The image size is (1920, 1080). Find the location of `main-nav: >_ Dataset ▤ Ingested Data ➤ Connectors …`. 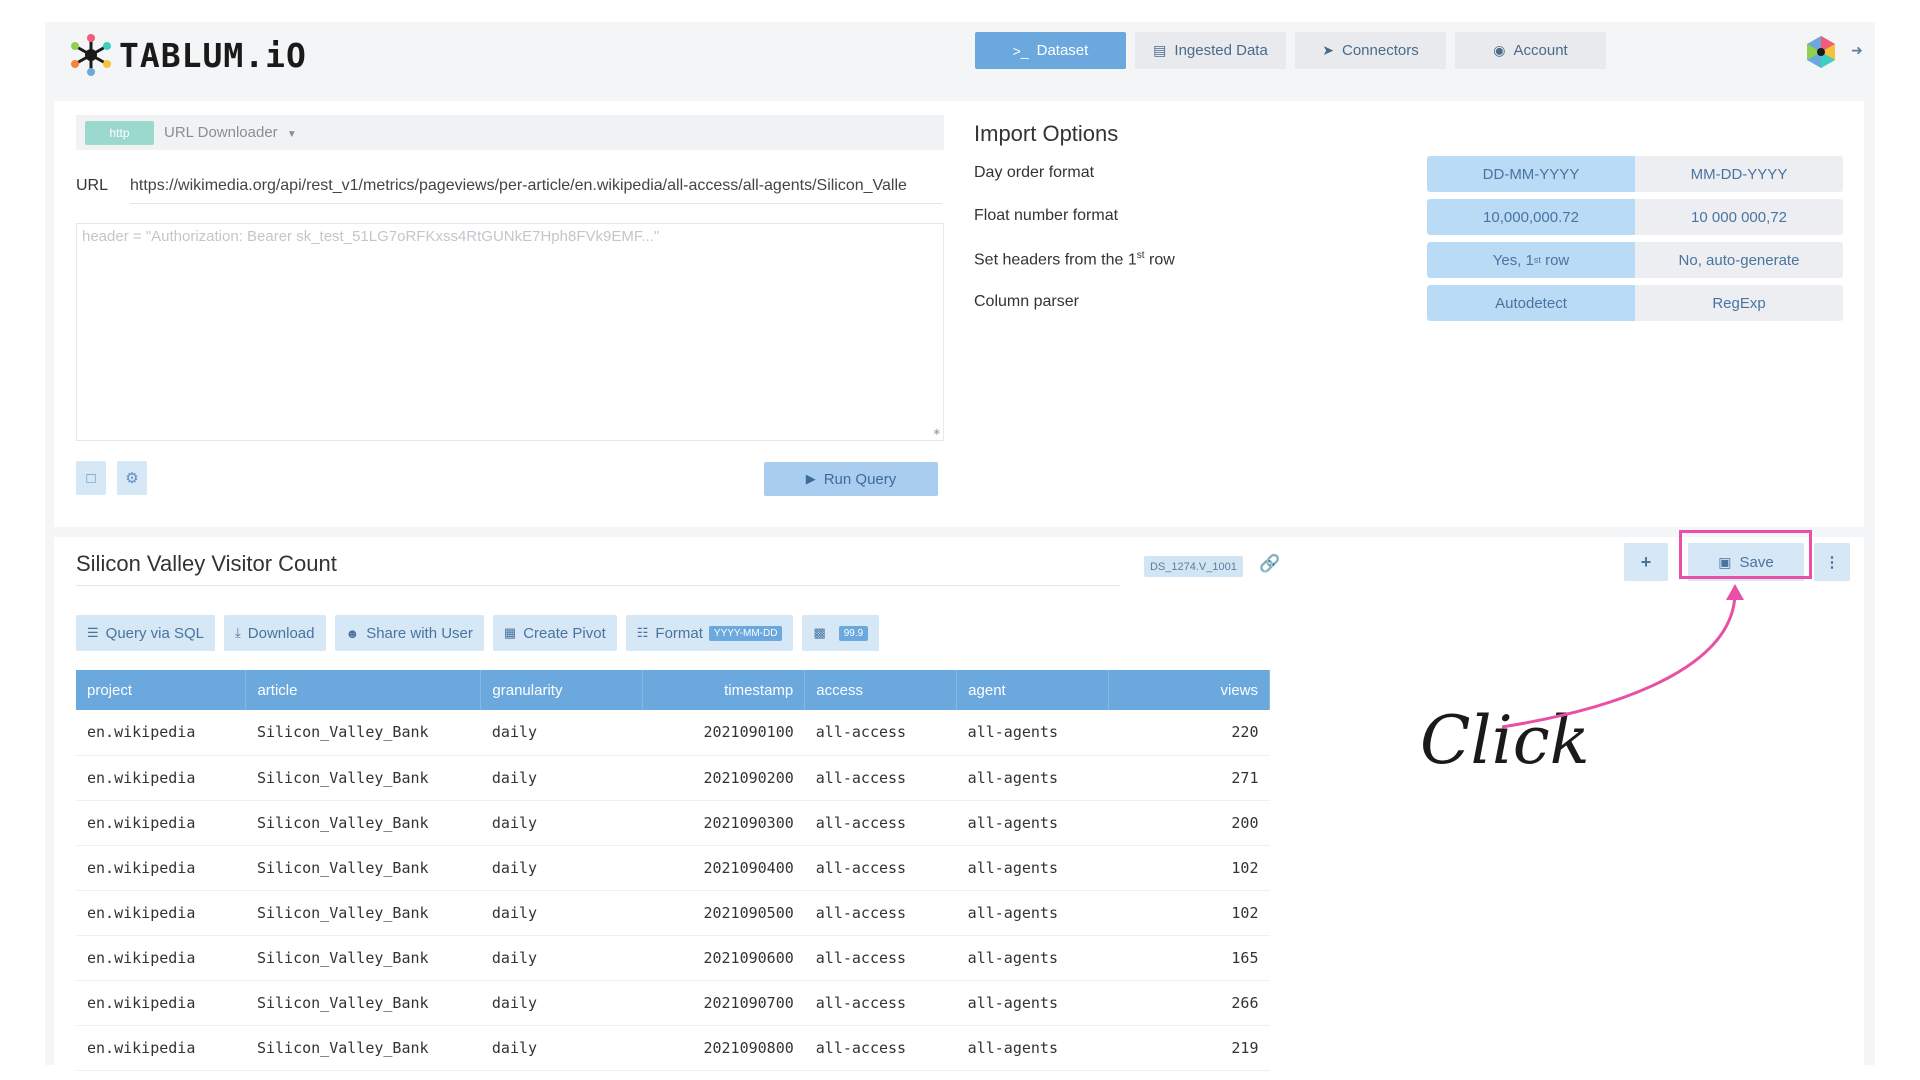

main-nav: >_ Dataset ▤ Ingested Data ➤ Connectors … is located at coordinates (1295, 50).